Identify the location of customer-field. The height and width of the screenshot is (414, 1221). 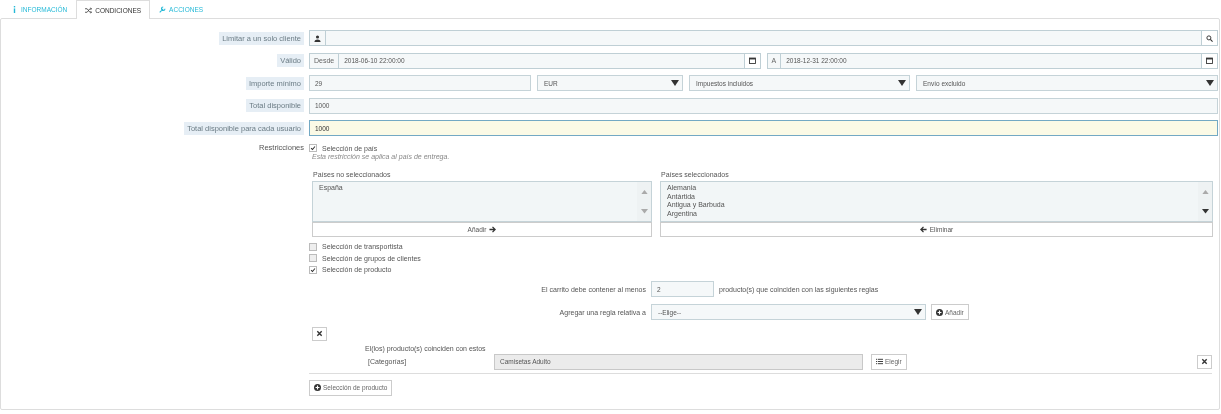
(763, 38).